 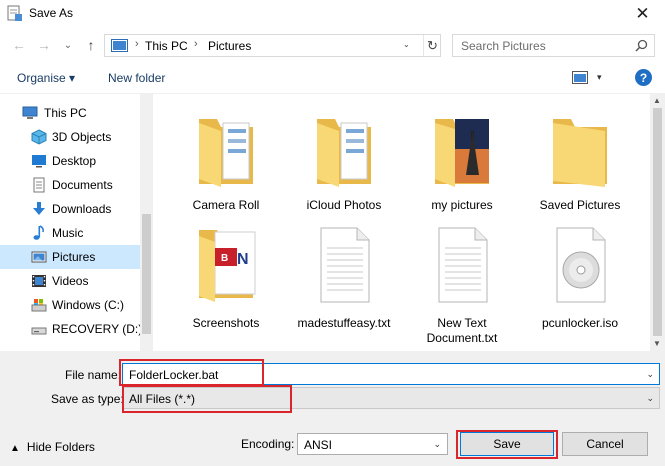 I want to click on sidebar-item-desktop: Desktop, so click(x=70, y=161).